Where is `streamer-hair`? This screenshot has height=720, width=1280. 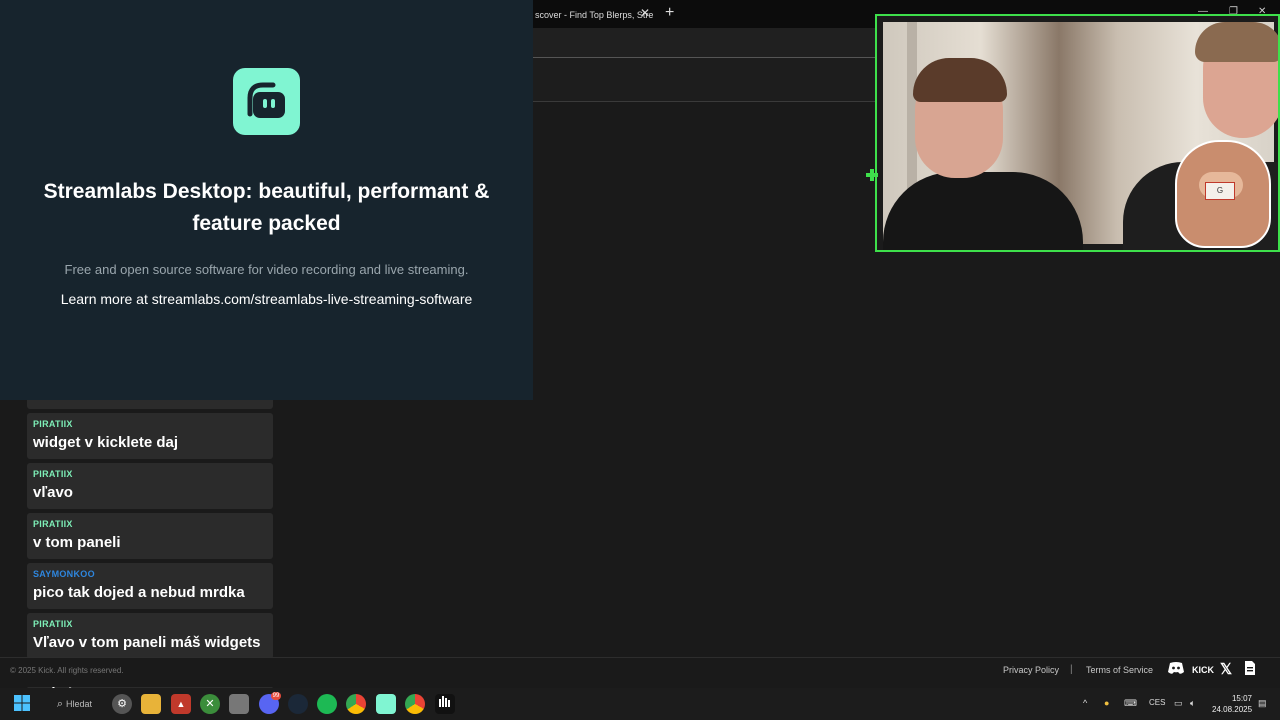 streamer-hair is located at coordinates (960, 80).